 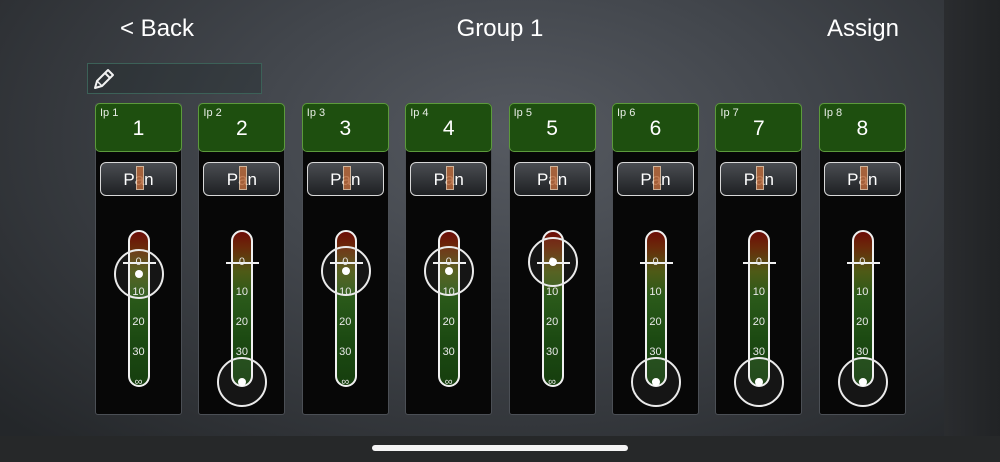 I want to click on channel-header-button: Ip 11, so click(x=138, y=127).